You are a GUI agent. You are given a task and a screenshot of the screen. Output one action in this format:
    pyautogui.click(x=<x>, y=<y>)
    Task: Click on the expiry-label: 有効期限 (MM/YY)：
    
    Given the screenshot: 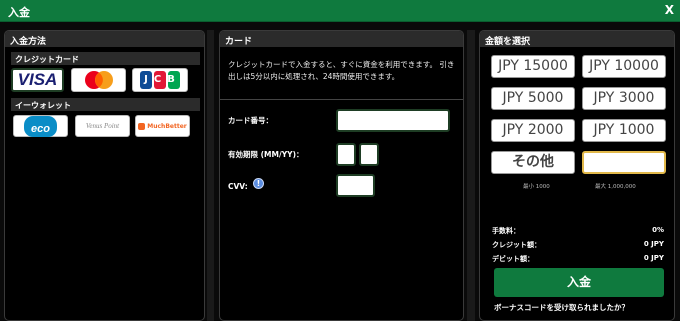 What is the action you would take?
    pyautogui.click(x=266, y=154)
    